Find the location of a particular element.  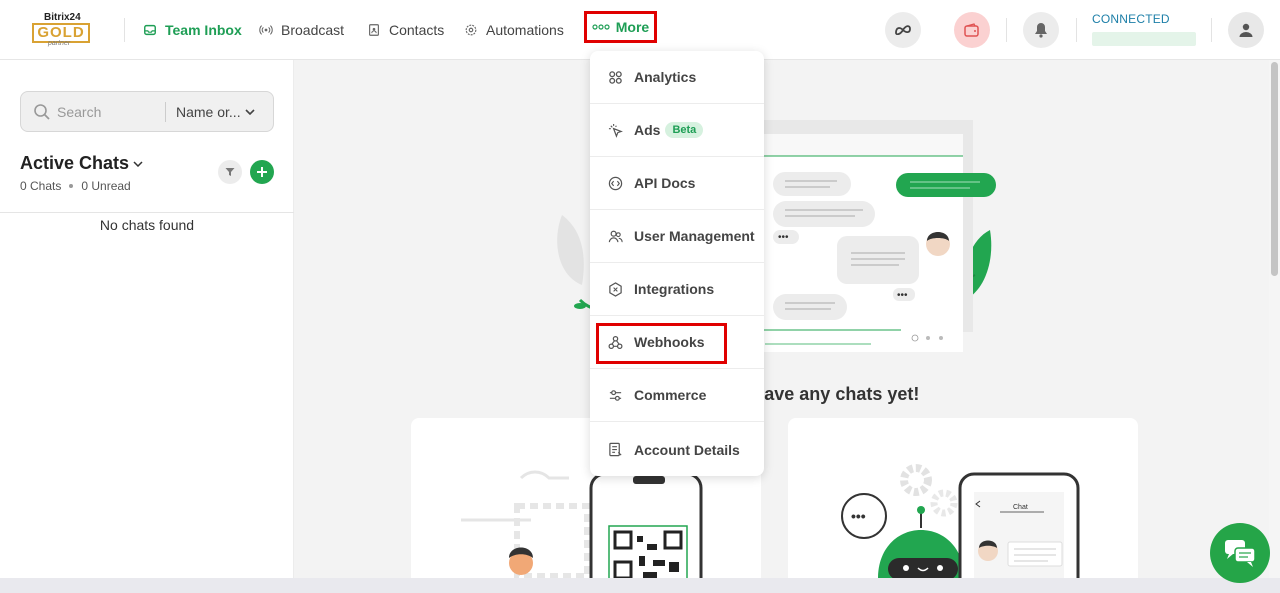

active-chats-title: Active Chats is located at coordinates (75, 163).